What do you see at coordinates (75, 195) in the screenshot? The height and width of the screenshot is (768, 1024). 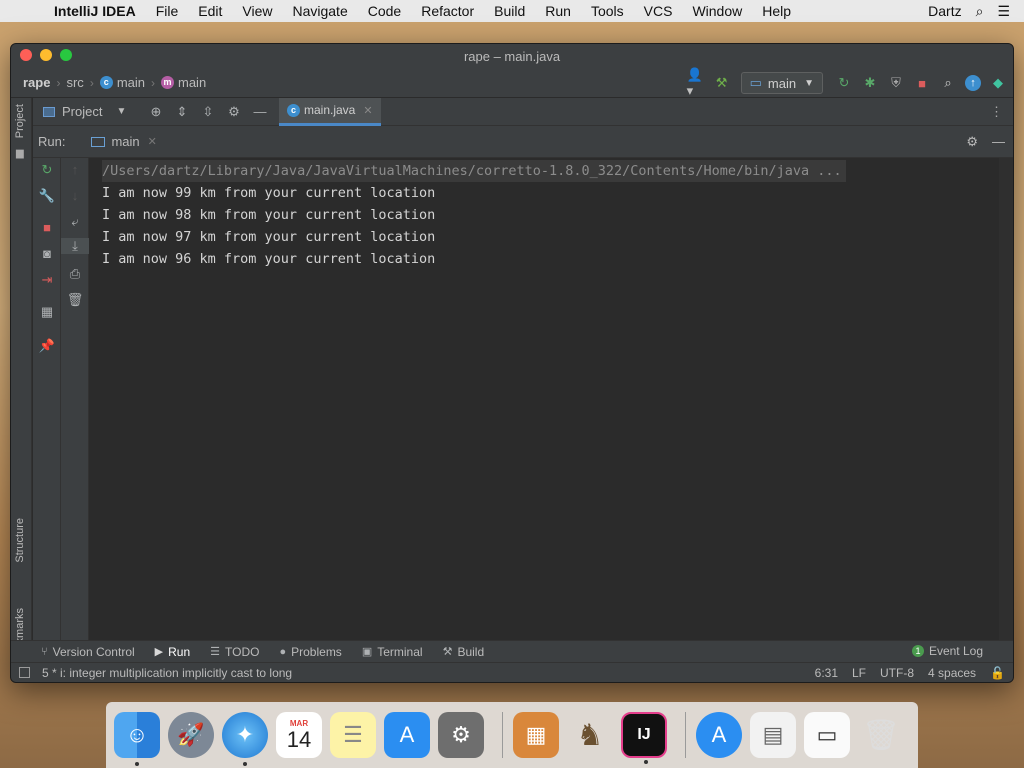 I see `arrow-down-icon: ↓` at bounding box center [75, 195].